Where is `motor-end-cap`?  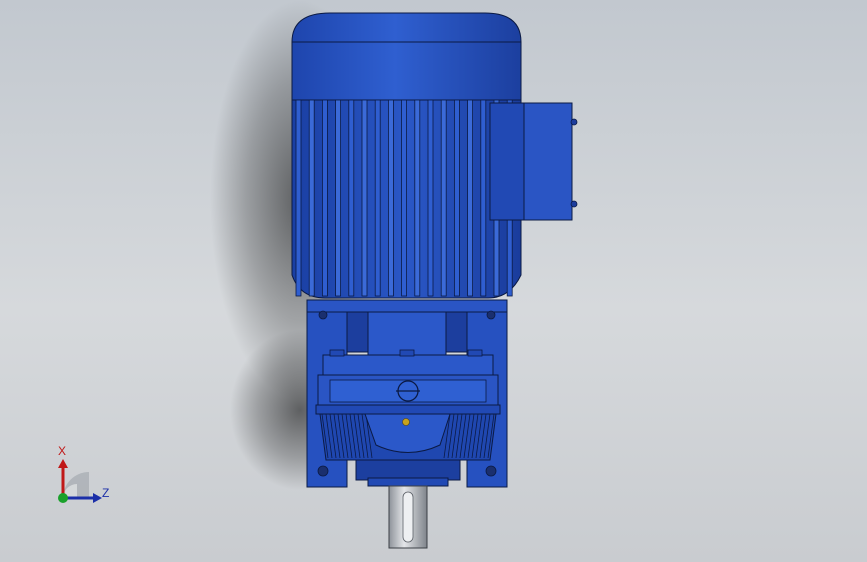
motor-end-cap is located at coordinates (406, 56).